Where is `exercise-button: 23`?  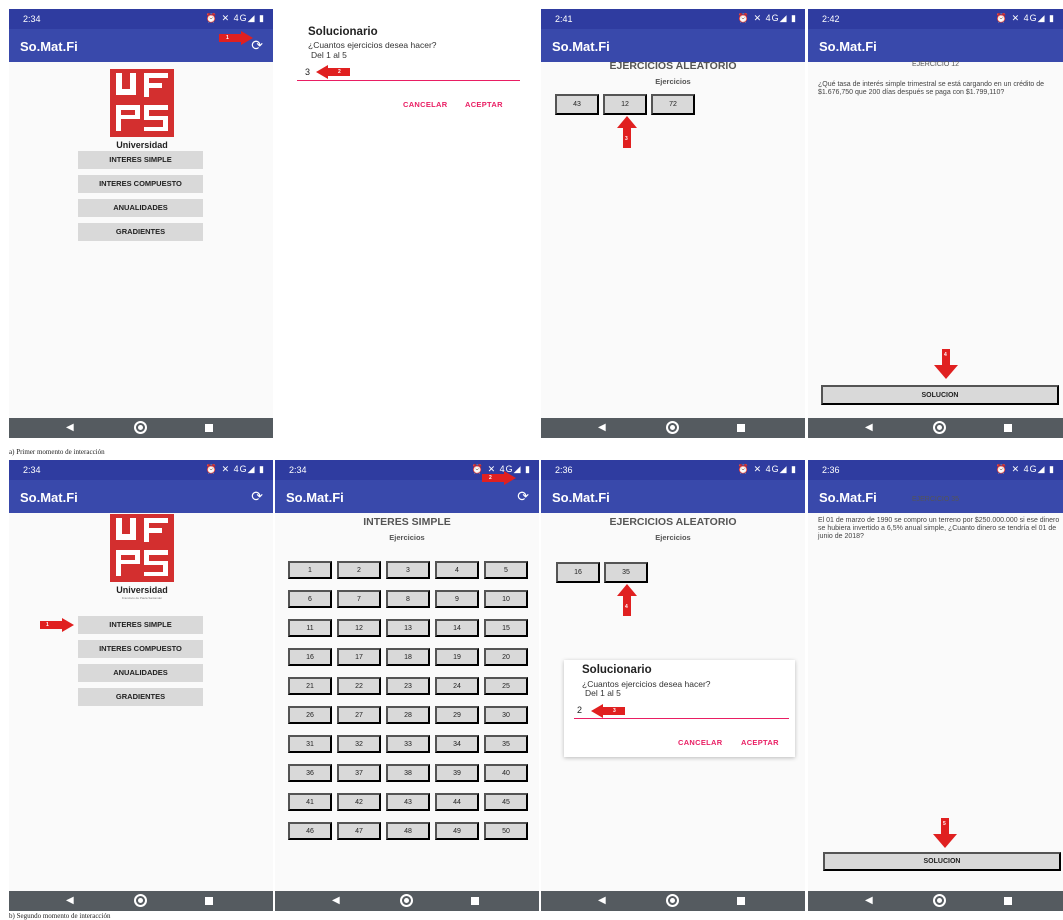
exercise-button: 23 is located at coordinates (408, 686).